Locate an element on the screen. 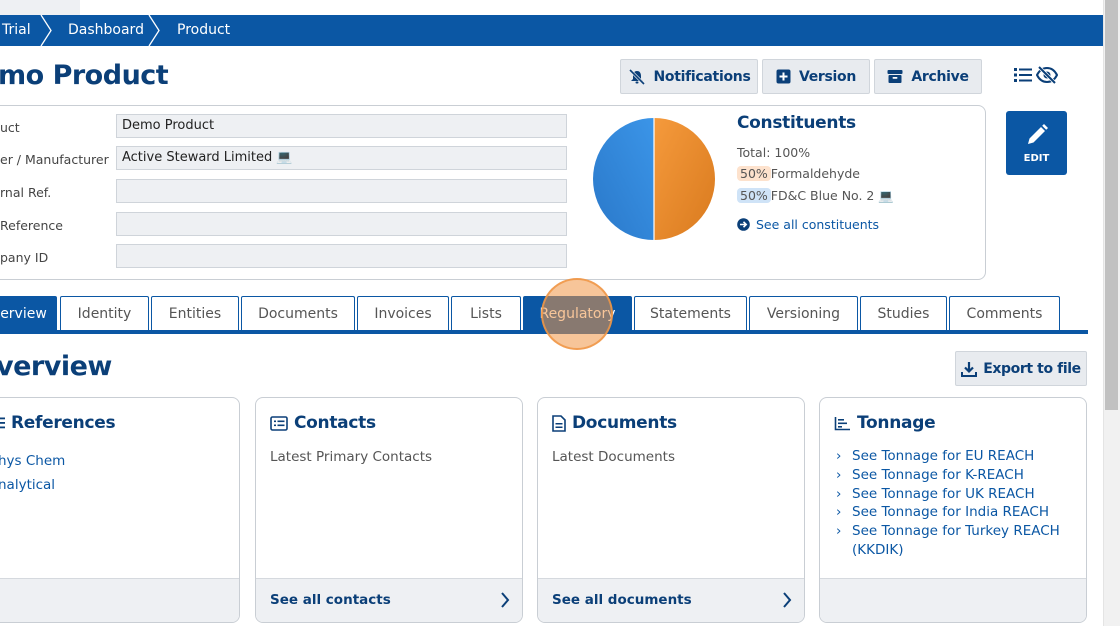  tab-overview: erview is located at coordinates (28, 313).